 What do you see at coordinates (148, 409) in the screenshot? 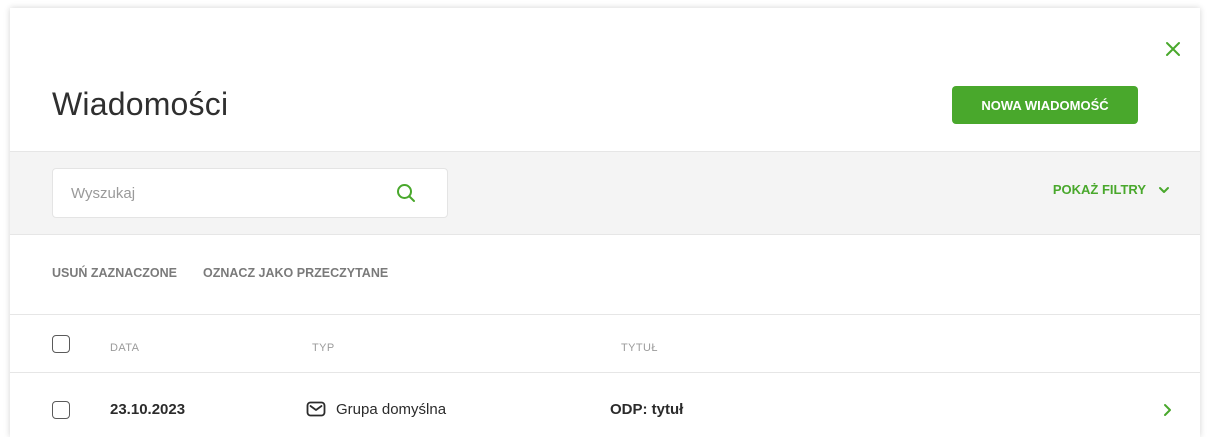
I see `row-date: 23.10.2023` at bounding box center [148, 409].